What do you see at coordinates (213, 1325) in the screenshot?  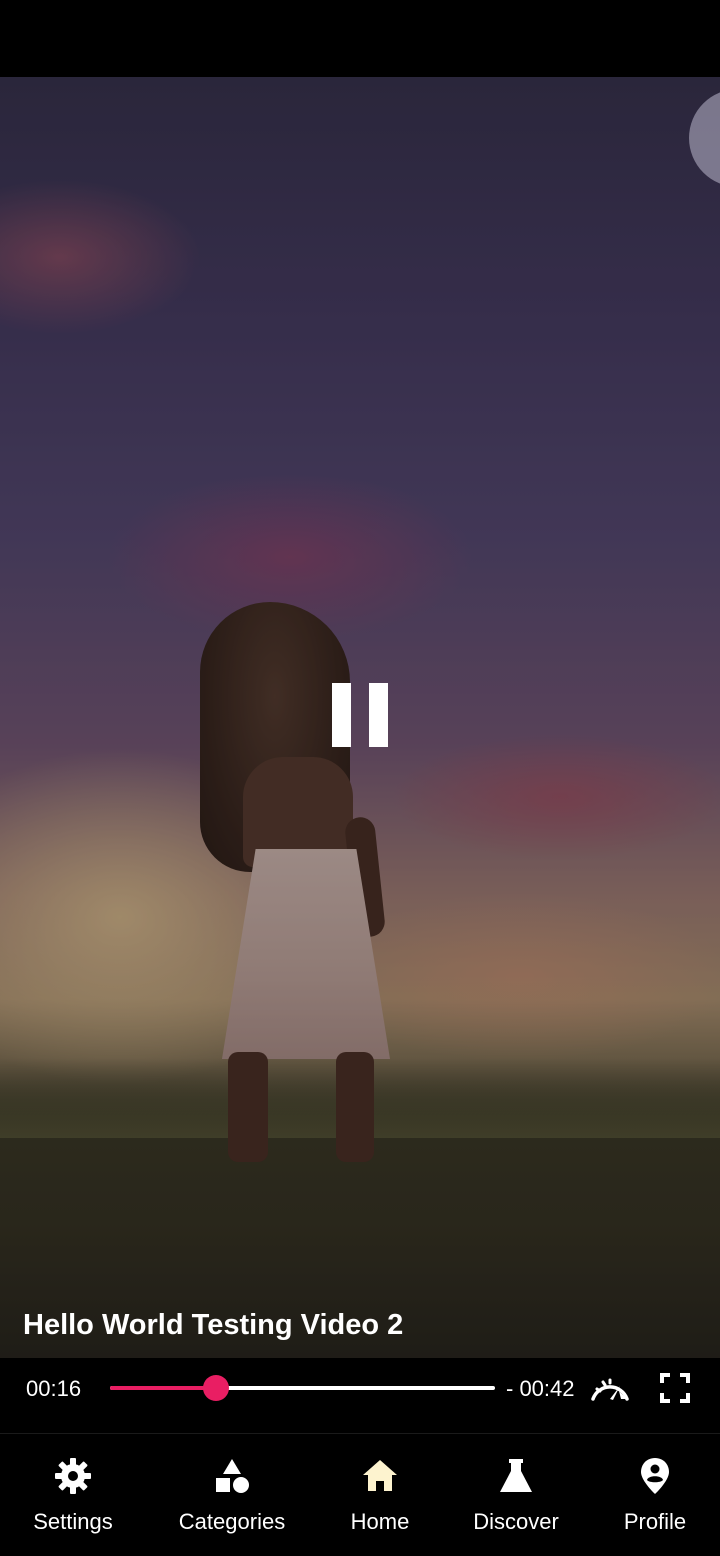 I see `video-title: Hello World Testing Video 2` at bounding box center [213, 1325].